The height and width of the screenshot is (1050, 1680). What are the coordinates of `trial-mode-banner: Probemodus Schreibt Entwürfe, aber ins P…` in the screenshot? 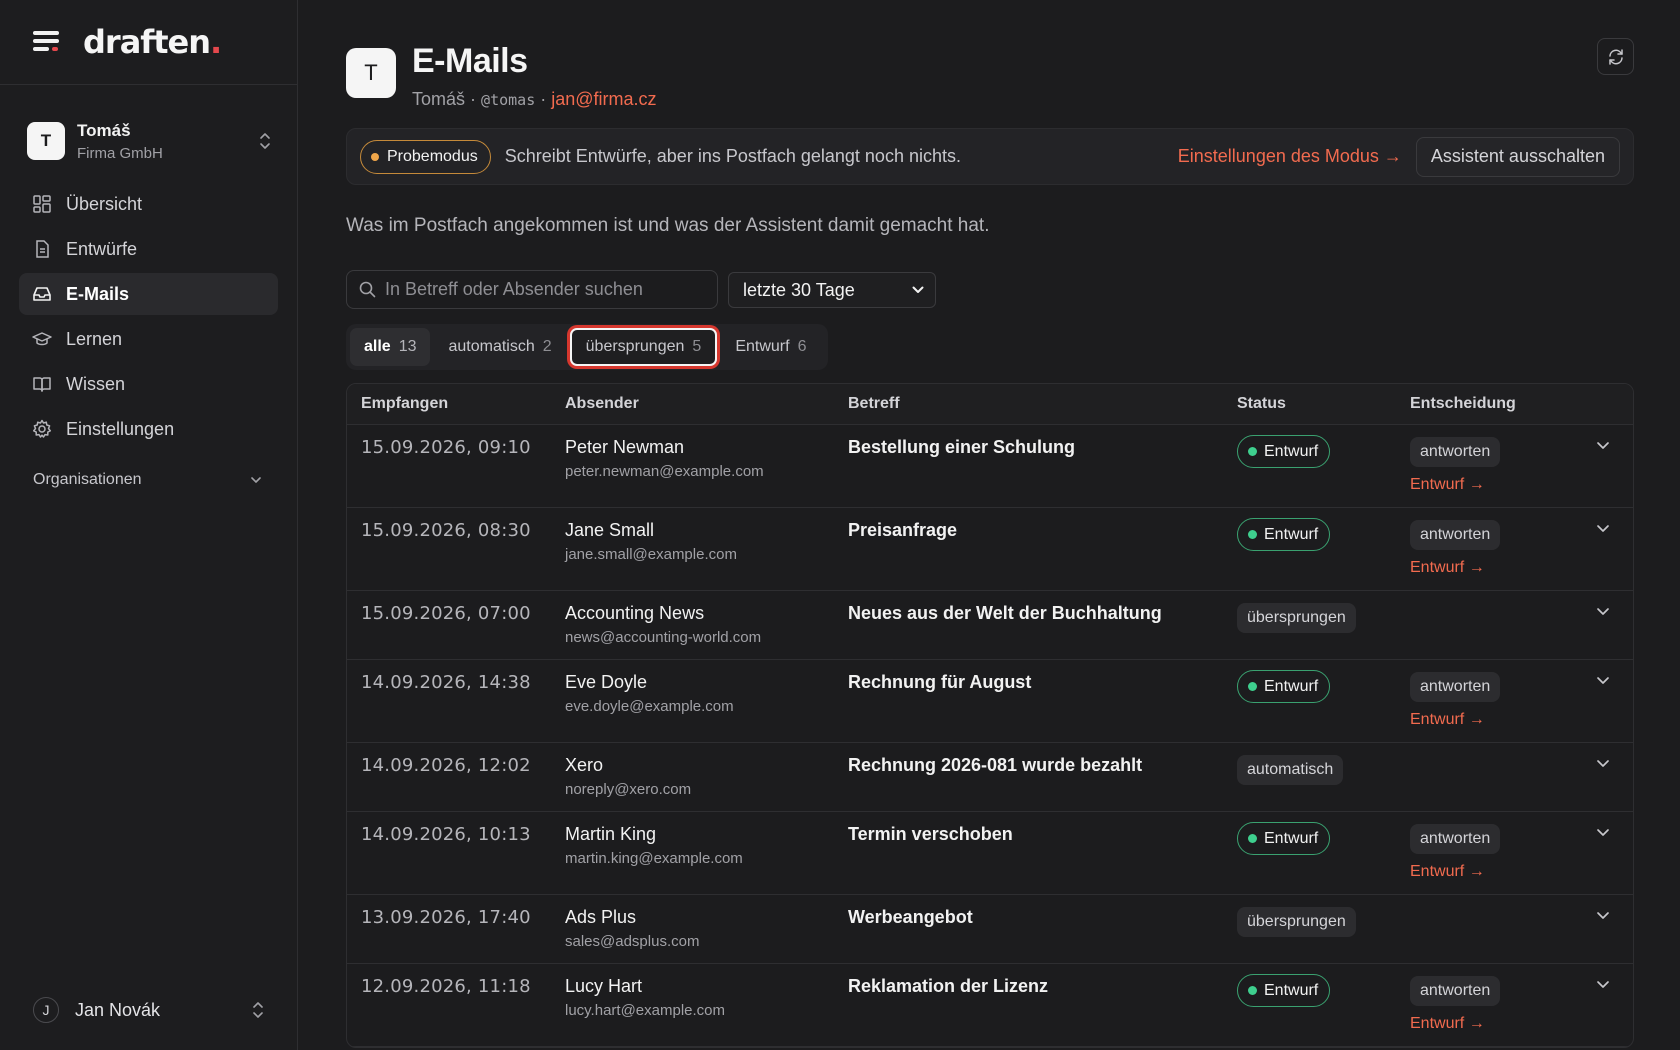 It's located at (990, 156).